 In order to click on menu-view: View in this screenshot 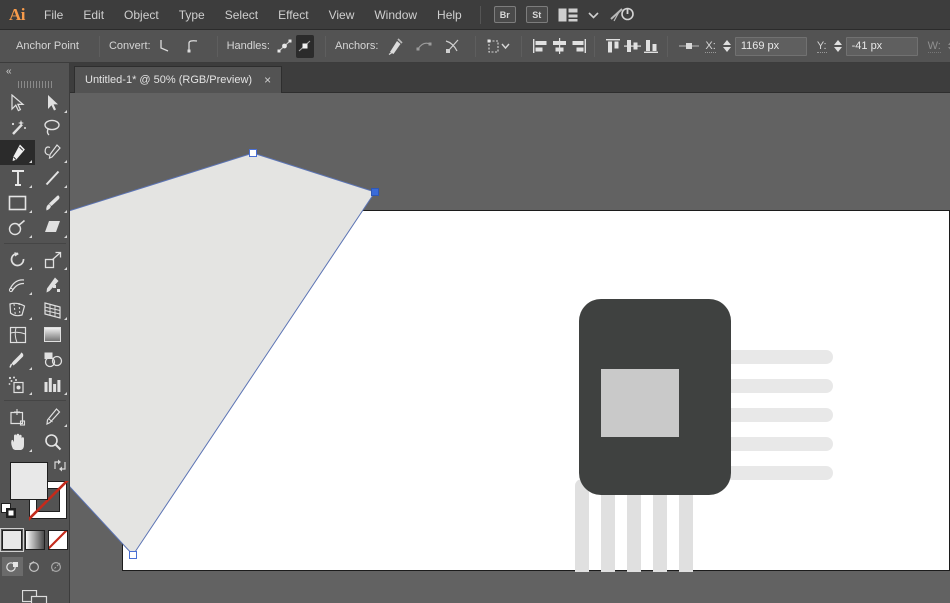, I will do `click(342, 15)`.